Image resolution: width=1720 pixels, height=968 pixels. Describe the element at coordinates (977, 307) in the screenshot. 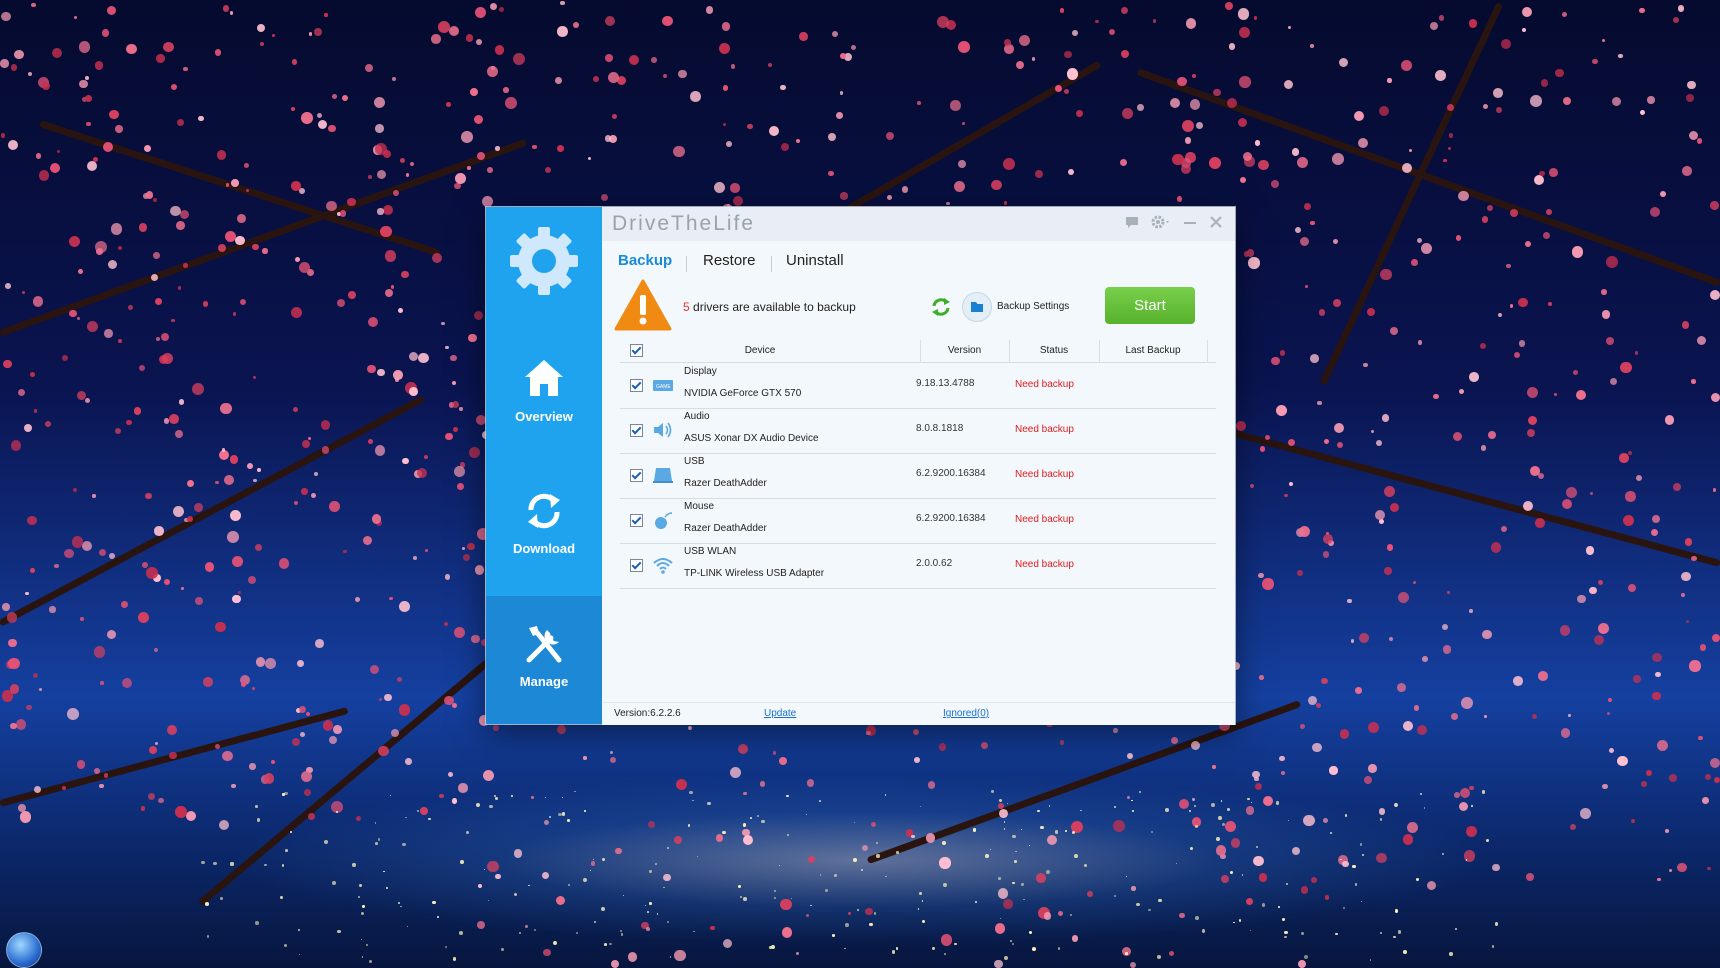

I see `backup-settings-button` at that location.